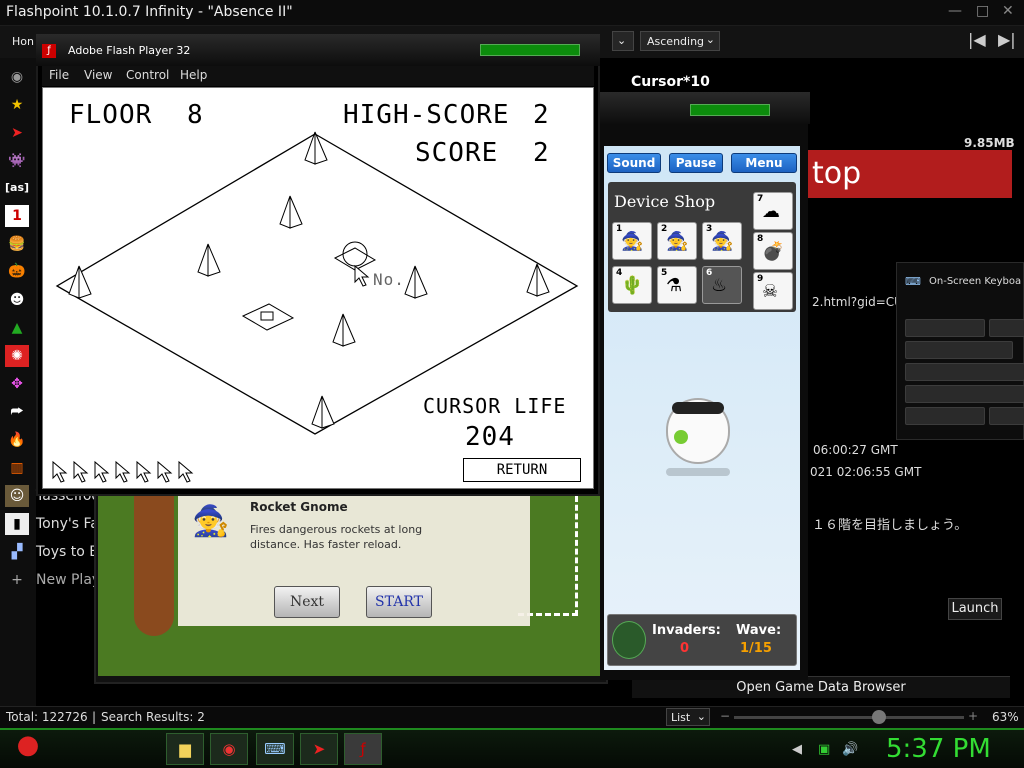 Image resolution: width=1024 pixels, height=768 pixels. Describe the element at coordinates (680, 41) in the screenshot. I see `sort-order-select: Ascending ⌄` at that location.